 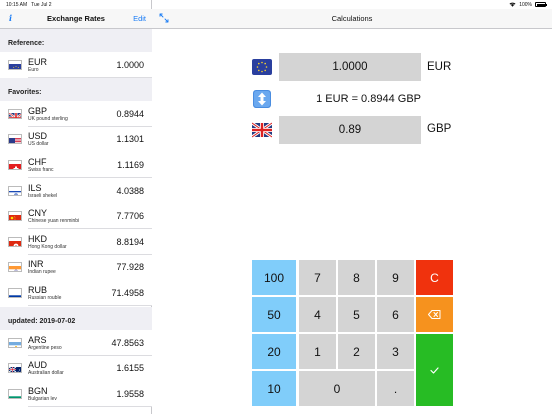 What do you see at coordinates (45, 297) in the screenshot?
I see `currency-name: Russian rouble` at bounding box center [45, 297].